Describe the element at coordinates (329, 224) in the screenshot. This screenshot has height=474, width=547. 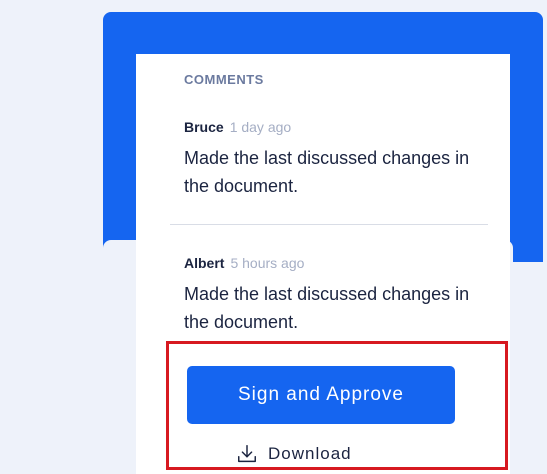
I see `comment-divider` at that location.